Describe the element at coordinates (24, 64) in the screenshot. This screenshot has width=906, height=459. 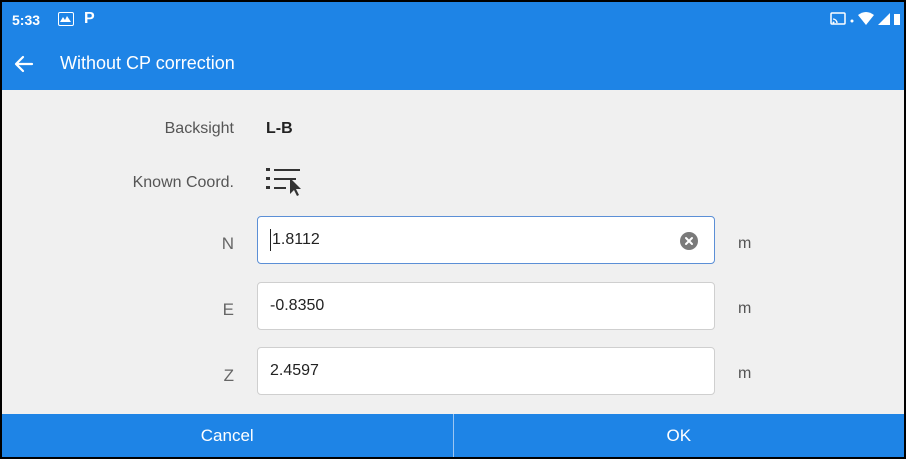
I see `arrow-left-icon` at that location.